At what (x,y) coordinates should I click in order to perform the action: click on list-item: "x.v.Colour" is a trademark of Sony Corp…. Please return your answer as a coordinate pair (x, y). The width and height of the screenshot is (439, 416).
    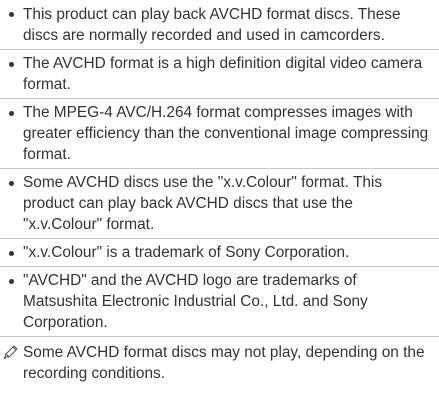
    Looking at the image, I should click on (219, 253).